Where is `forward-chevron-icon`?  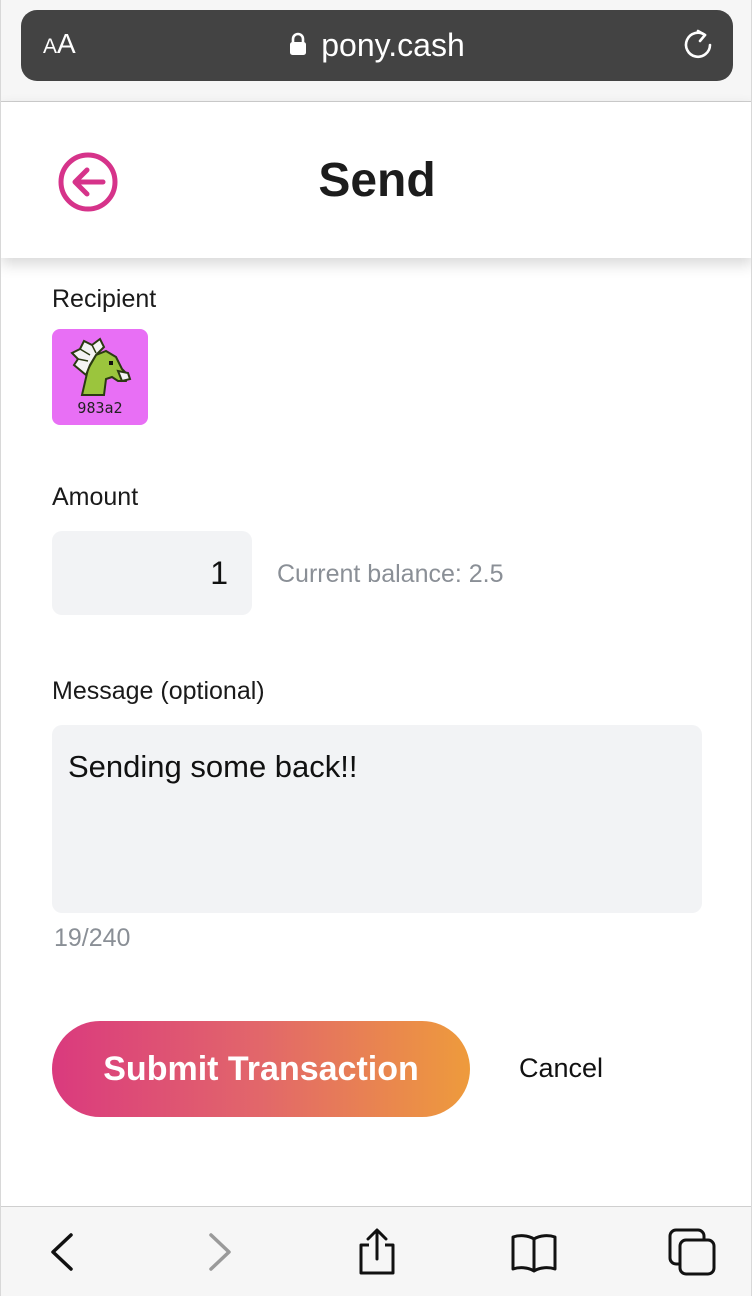 forward-chevron-icon is located at coordinates (218, 1252).